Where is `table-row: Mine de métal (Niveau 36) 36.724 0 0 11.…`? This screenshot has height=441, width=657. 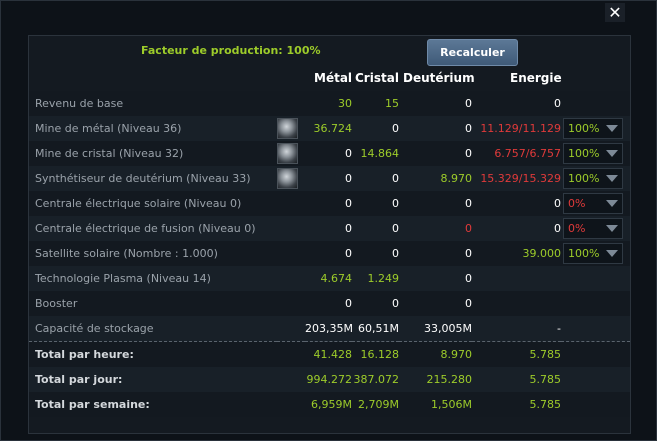 table-row: Mine de métal (Niveau 36) 36.724 0 0 11.… is located at coordinates (329, 128).